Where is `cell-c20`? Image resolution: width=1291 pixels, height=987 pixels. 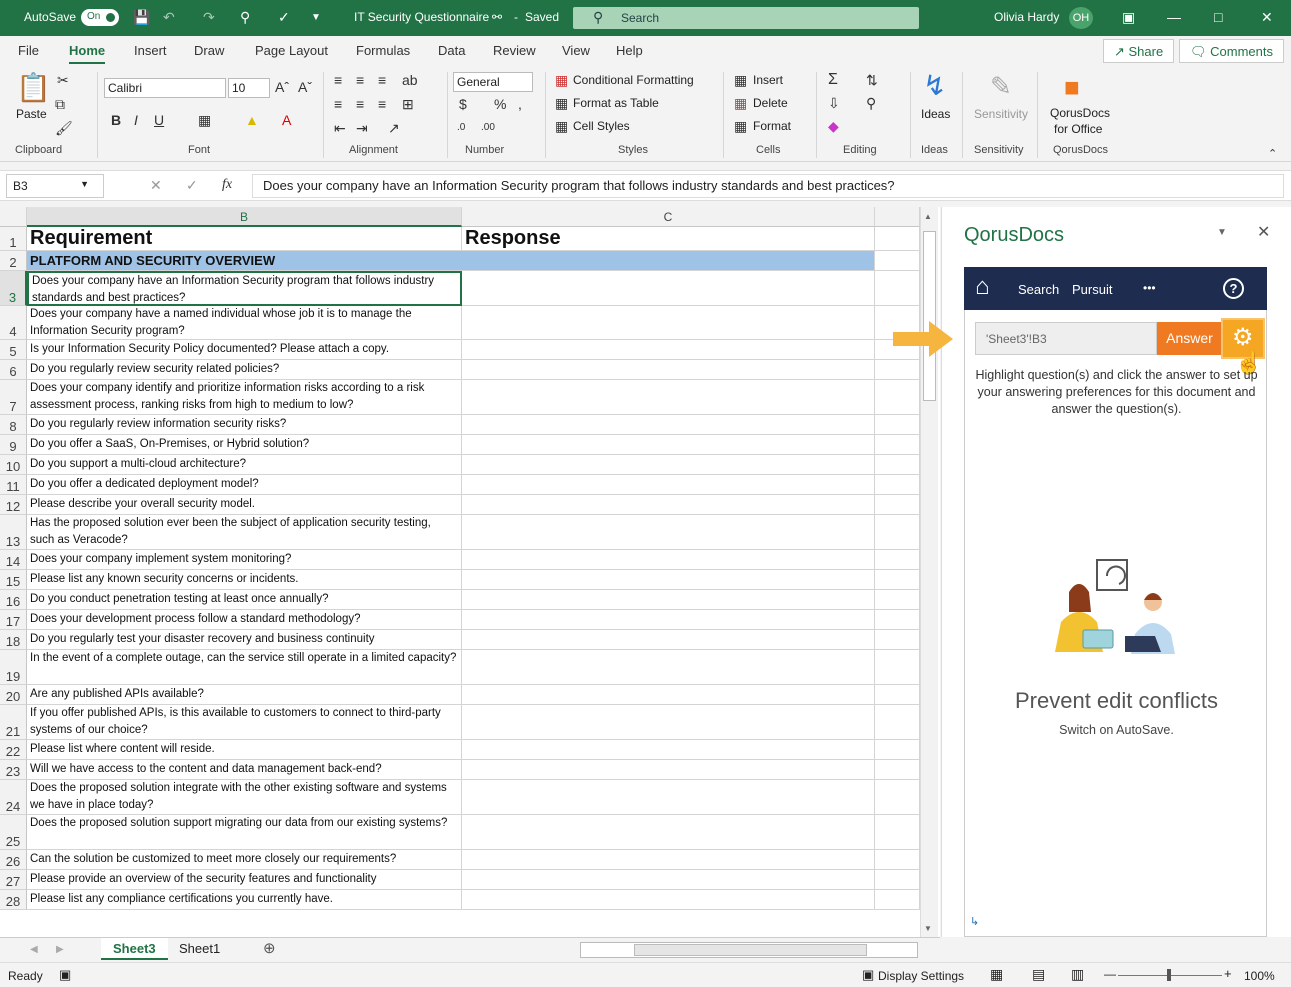 cell-c20 is located at coordinates (668, 695).